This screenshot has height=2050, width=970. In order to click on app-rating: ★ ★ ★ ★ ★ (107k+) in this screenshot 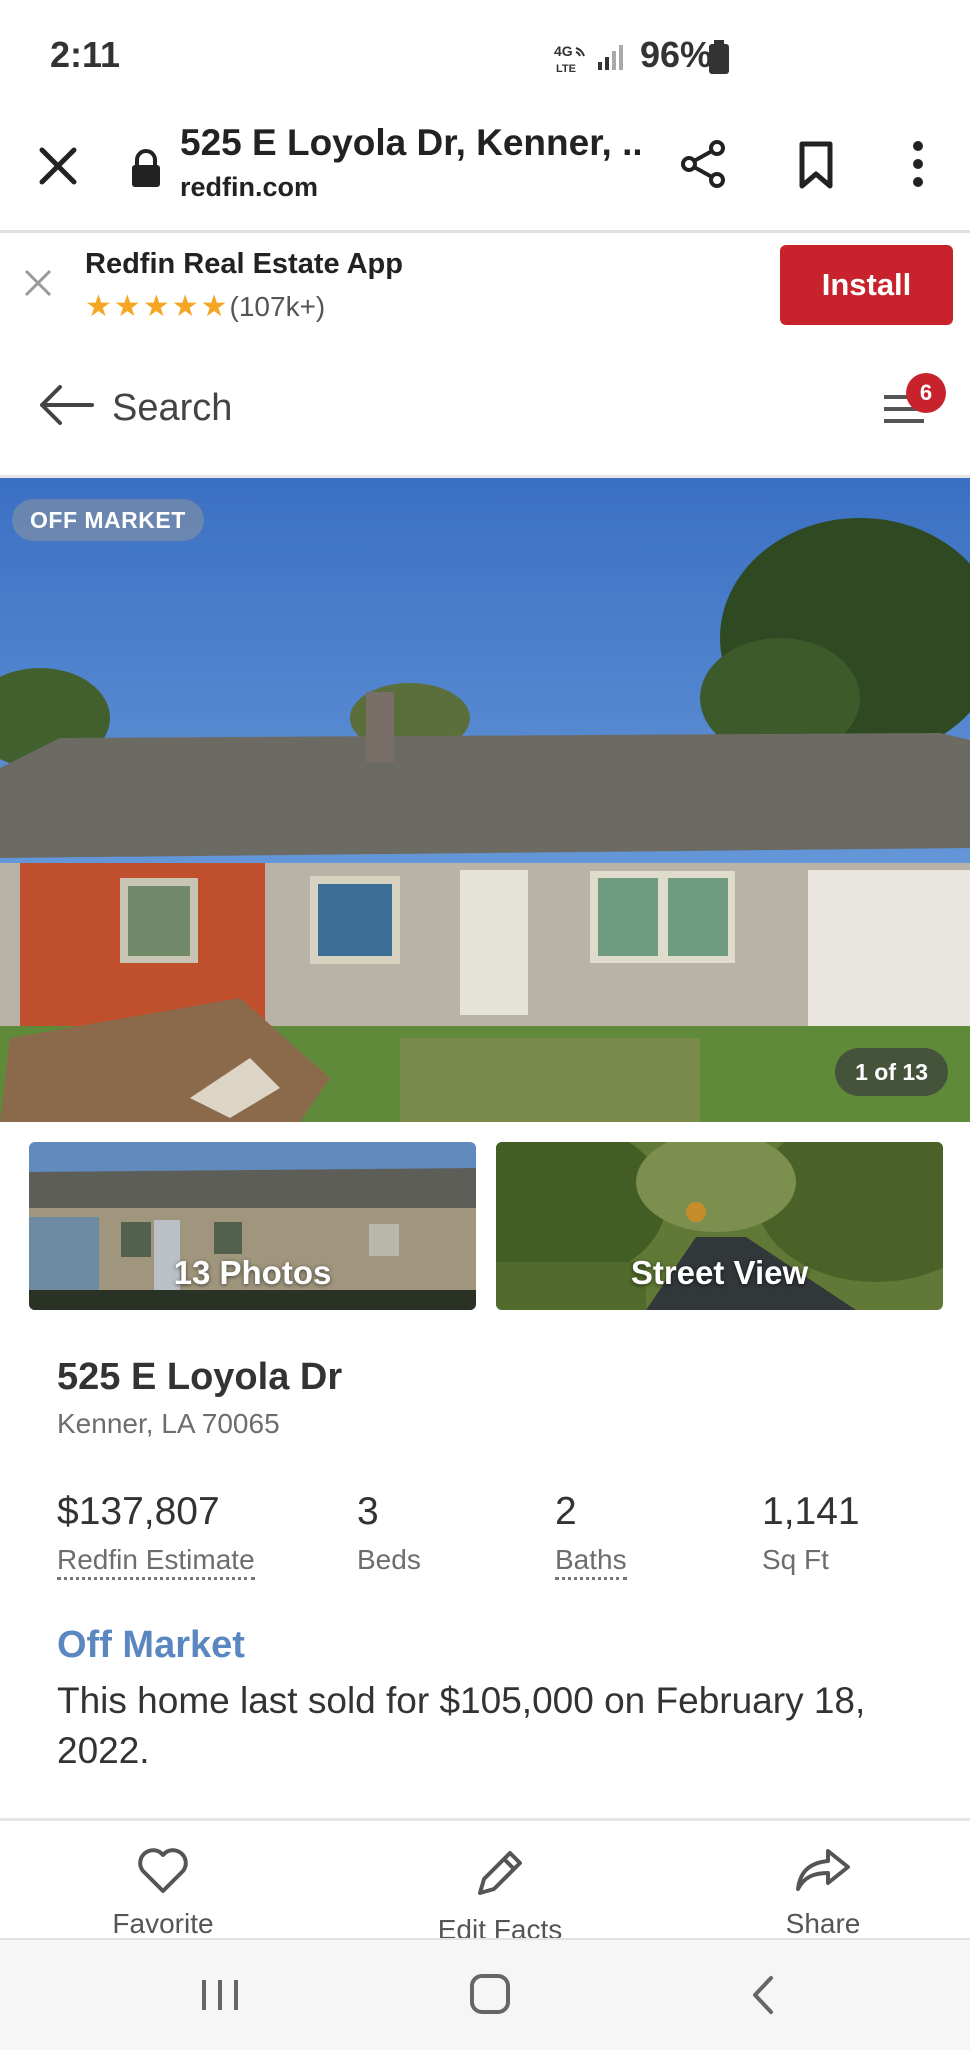, I will do `click(205, 306)`.